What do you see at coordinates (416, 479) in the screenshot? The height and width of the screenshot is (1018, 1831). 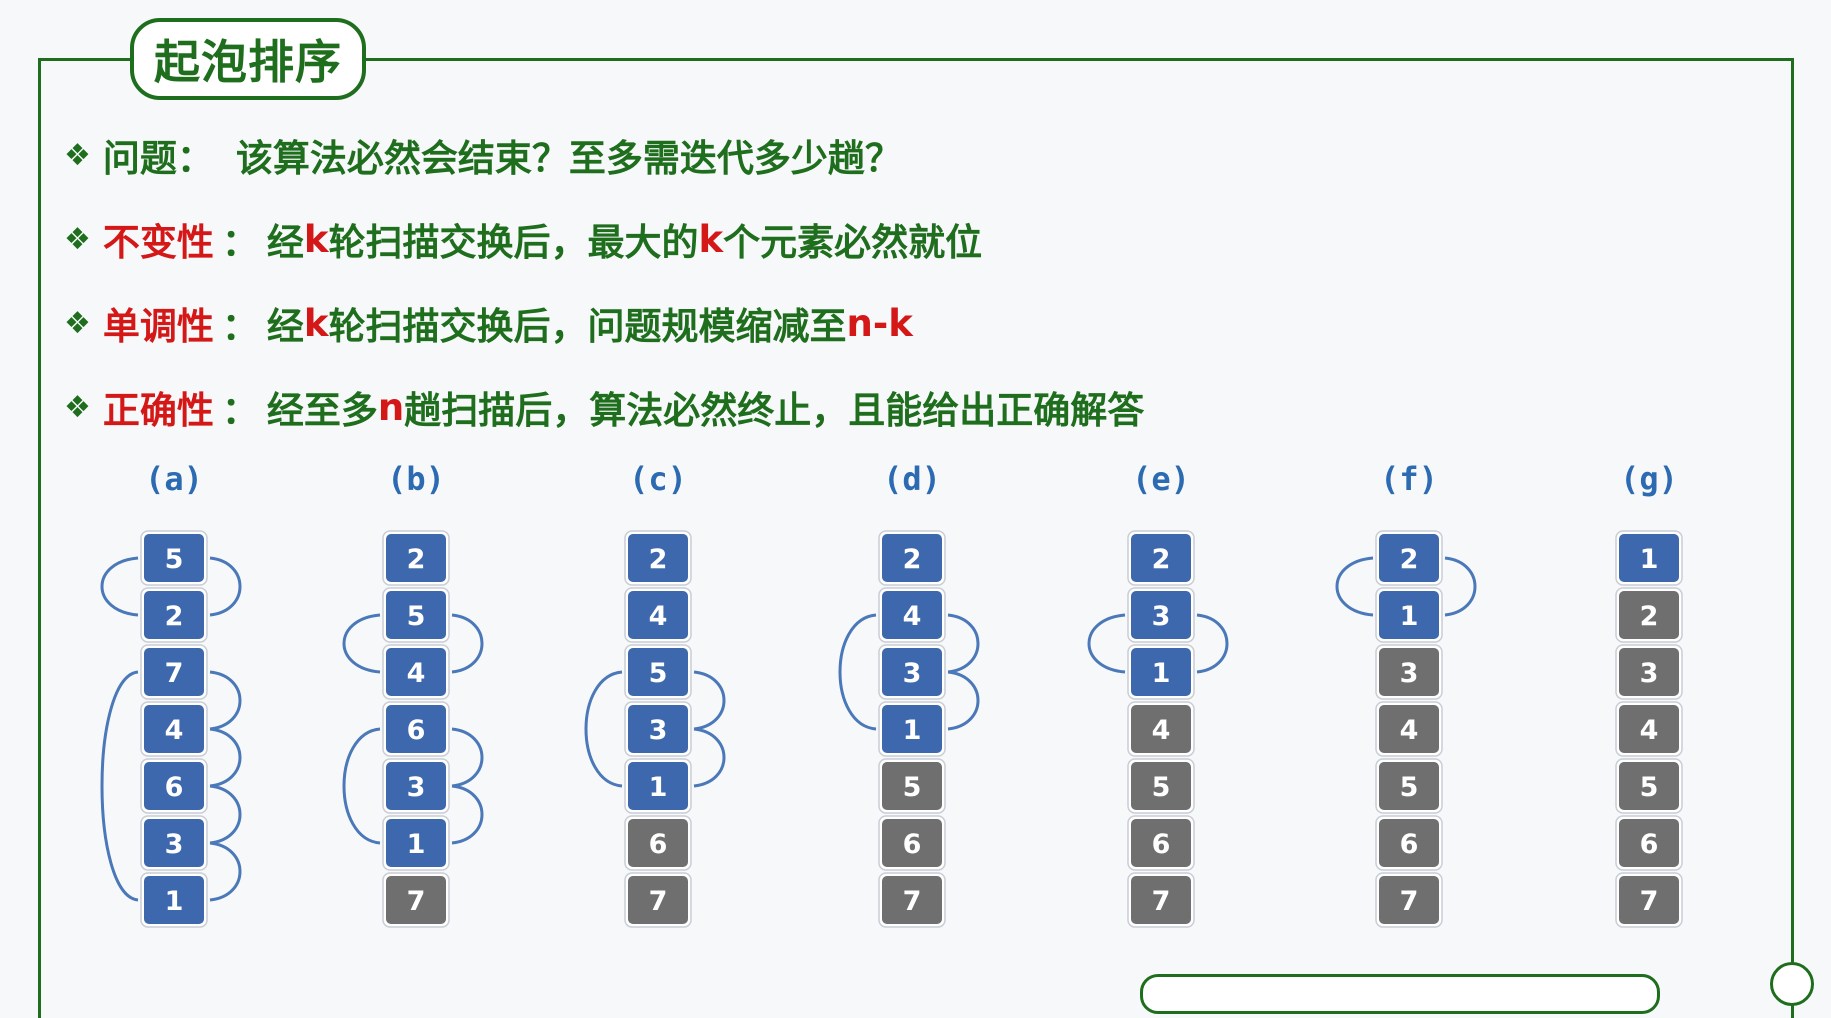 I see `column-label: (b)` at bounding box center [416, 479].